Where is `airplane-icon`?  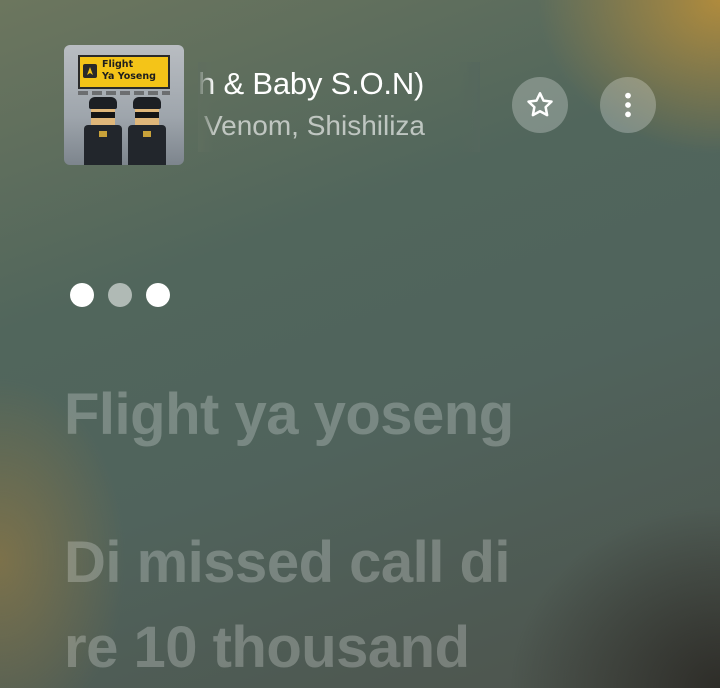
airplane-icon is located at coordinates (90, 71).